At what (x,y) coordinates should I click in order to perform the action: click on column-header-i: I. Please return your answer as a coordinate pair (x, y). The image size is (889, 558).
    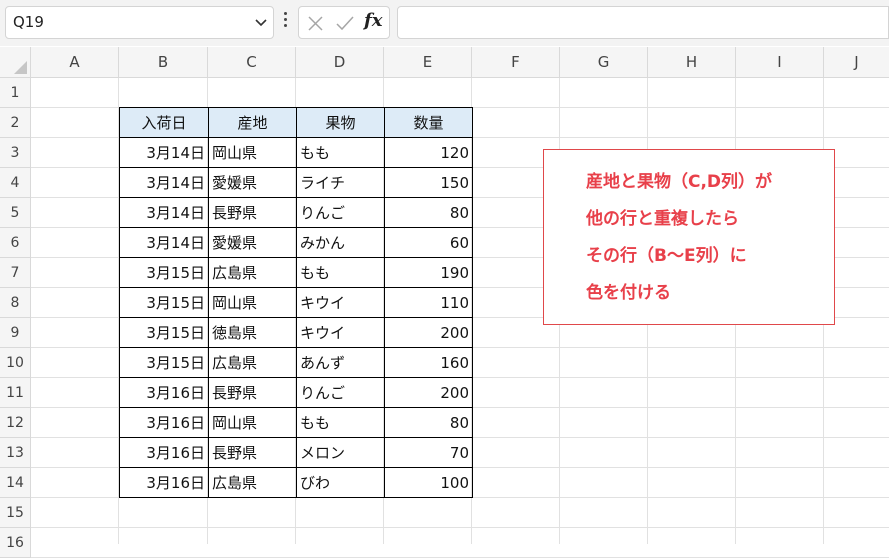
    Looking at the image, I should click on (780, 62).